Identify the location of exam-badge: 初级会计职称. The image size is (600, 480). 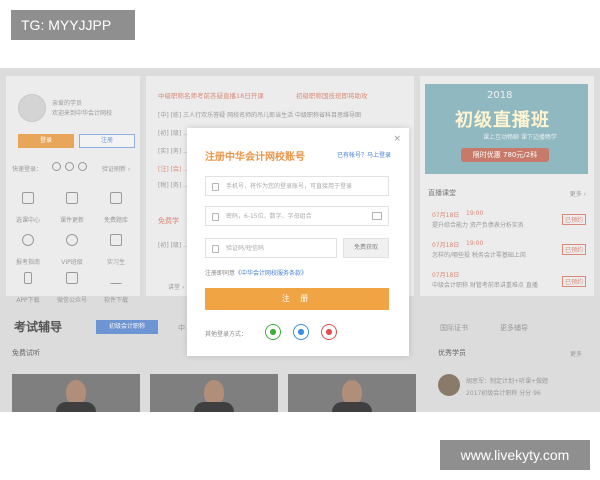
(127, 327).